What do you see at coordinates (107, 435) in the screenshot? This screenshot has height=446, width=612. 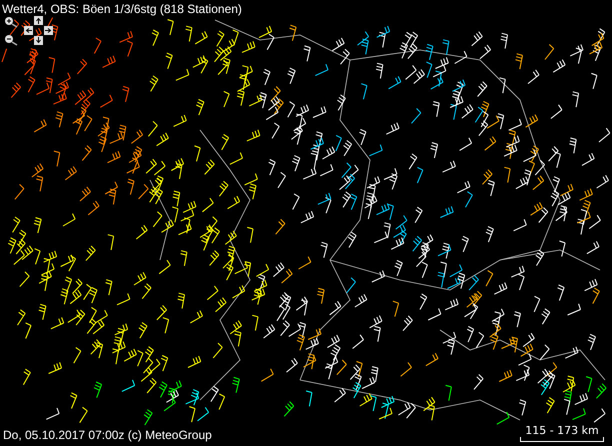 I see `copyright-footer: Do, 05.10.2017 07:00z (c) MeteoGroup` at bounding box center [107, 435].